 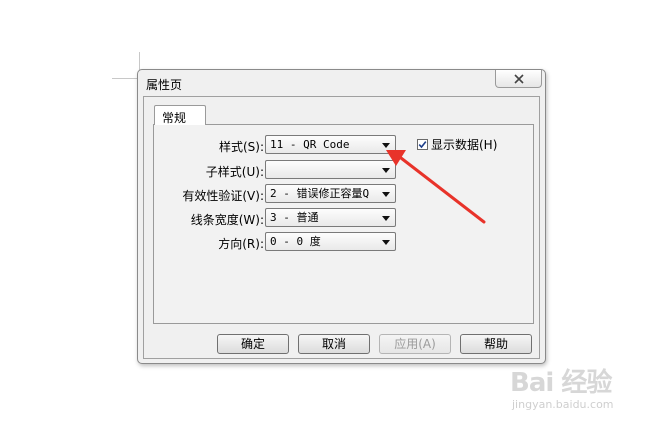 I want to click on watermark-url: jingyan.baidu.com, so click(x=563, y=404).